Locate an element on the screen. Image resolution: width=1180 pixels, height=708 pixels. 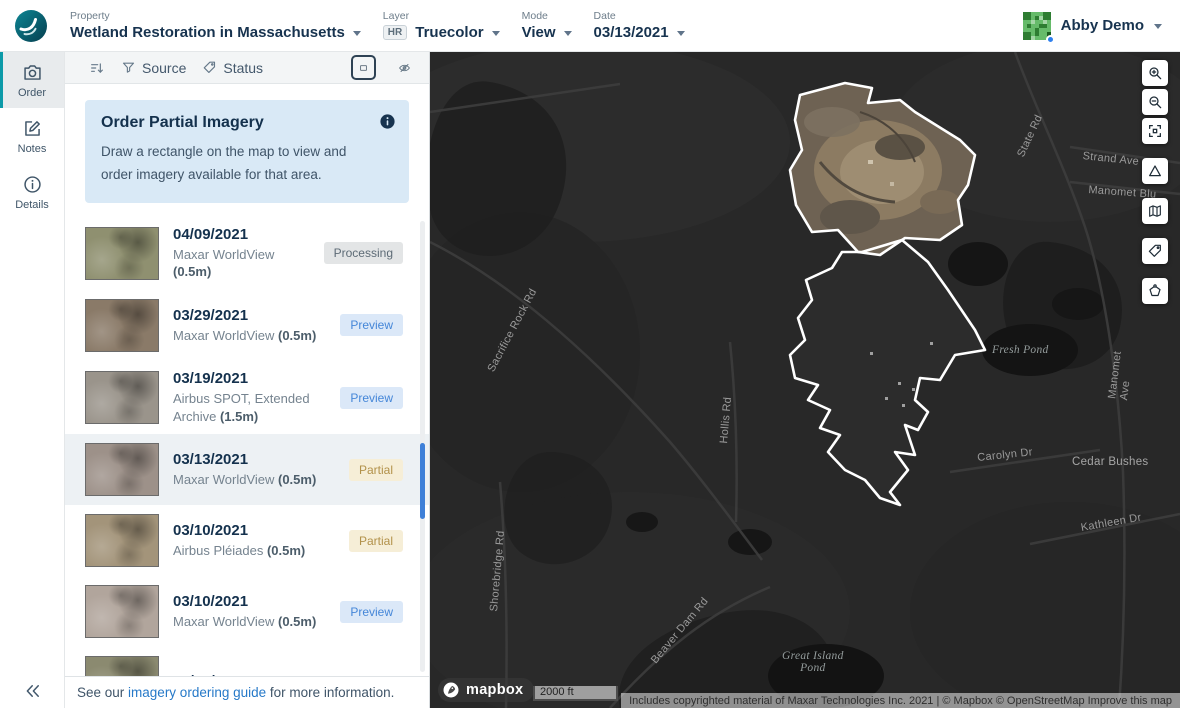
zoom-out-icon is located at coordinates (1155, 102).